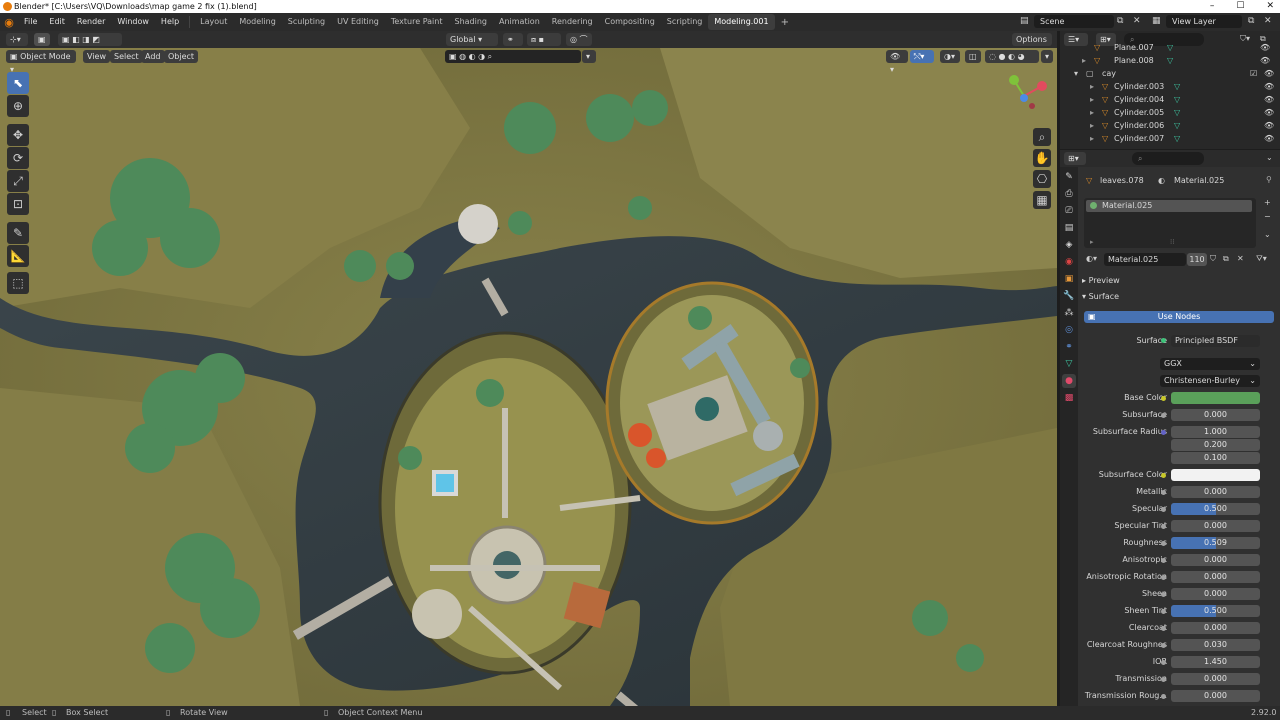 Image resolution: width=1280 pixels, height=720 pixels. Describe the element at coordinates (1261, 259) in the screenshot. I see `link-dropdown-icon: ⛛▾` at that location.